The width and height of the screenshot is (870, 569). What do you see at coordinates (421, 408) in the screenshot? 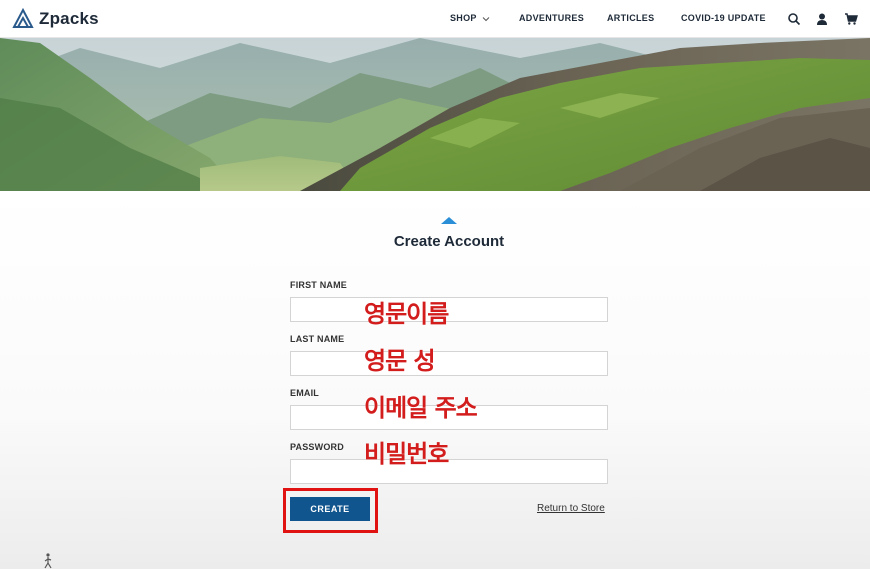
I see `email-annotation: 이메일 주소` at bounding box center [421, 408].